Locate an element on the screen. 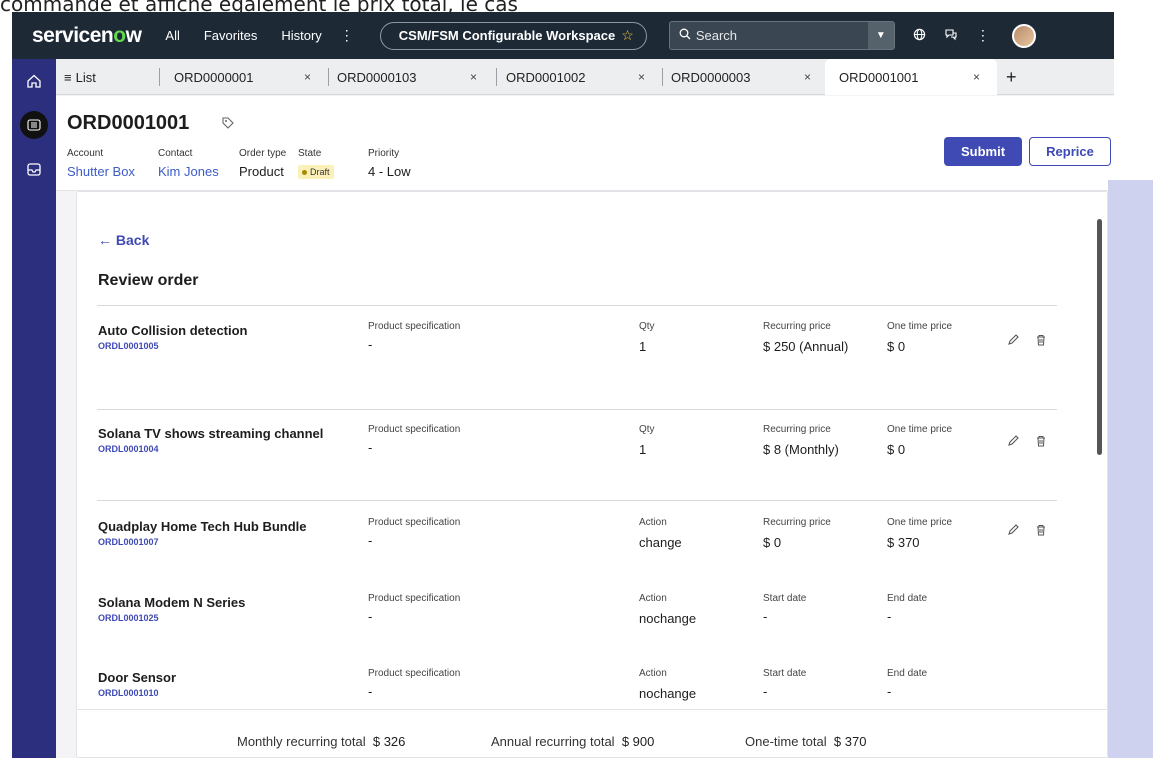 The height and width of the screenshot is (758, 1153). contact-link: Kim Jones is located at coordinates (188, 171).